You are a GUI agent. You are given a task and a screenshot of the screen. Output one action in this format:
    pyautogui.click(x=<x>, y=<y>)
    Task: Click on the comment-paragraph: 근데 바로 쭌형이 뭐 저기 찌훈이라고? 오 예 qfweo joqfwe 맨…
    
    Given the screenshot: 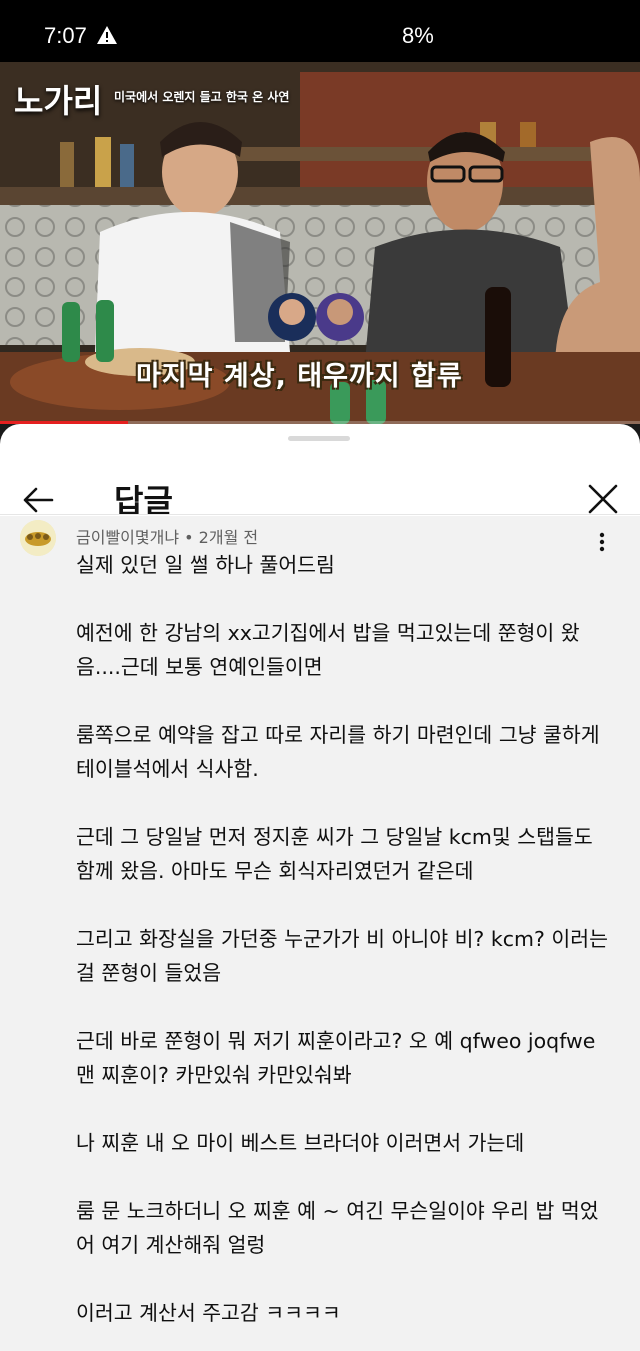 What is the action you would take?
    pyautogui.click(x=336, y=1058)
    